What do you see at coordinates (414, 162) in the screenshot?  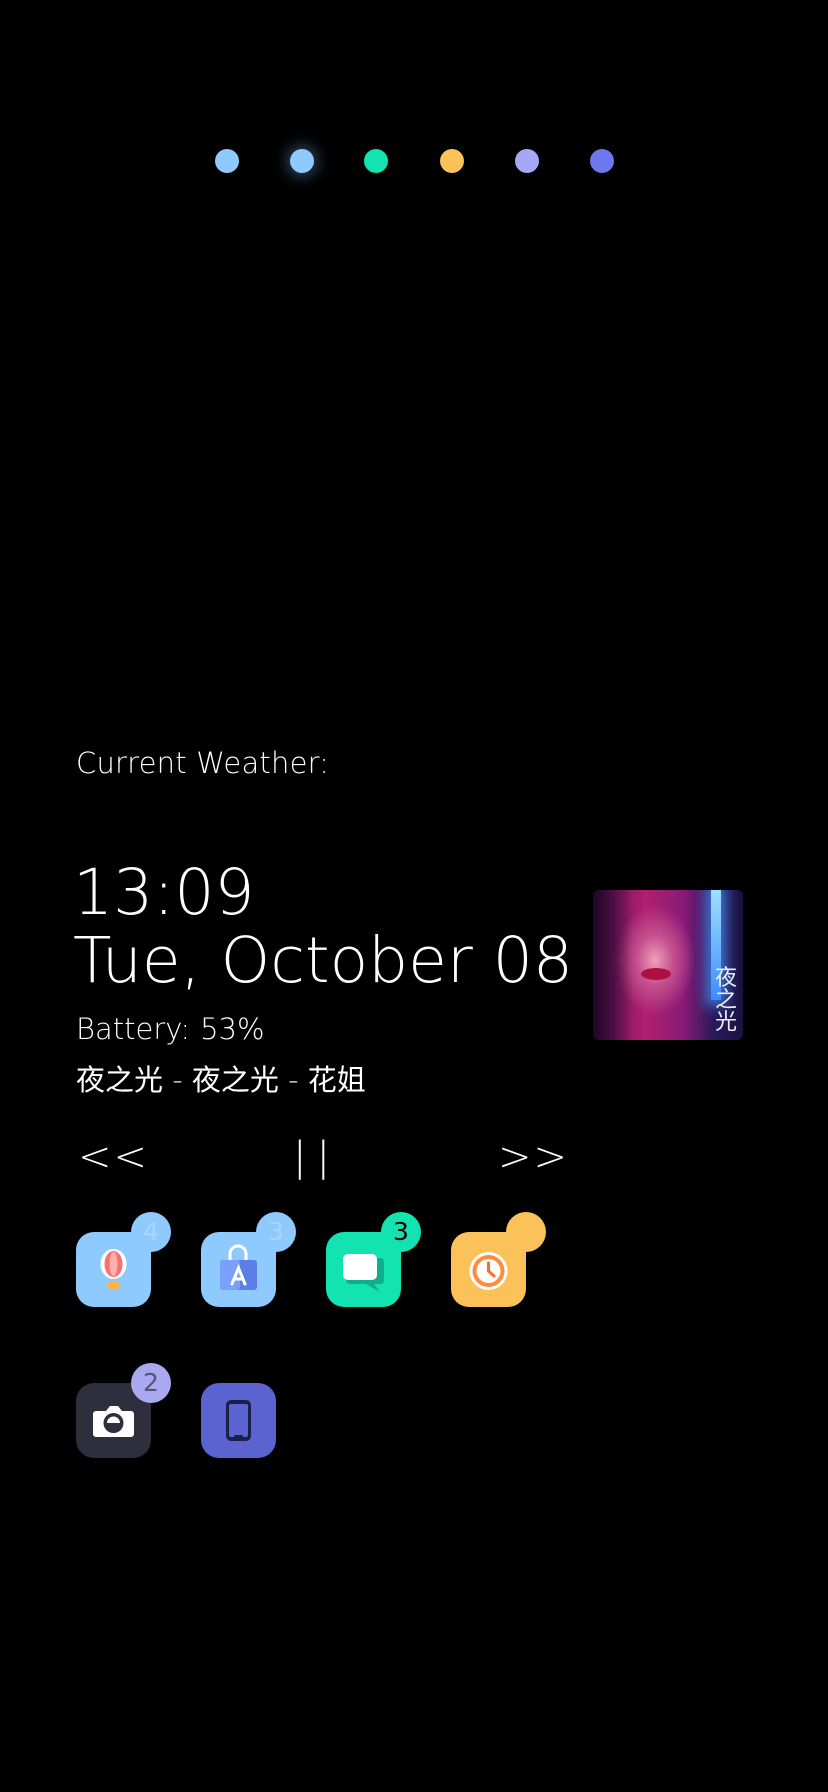 I see `page-indicator` at bounding box center [414, 162].